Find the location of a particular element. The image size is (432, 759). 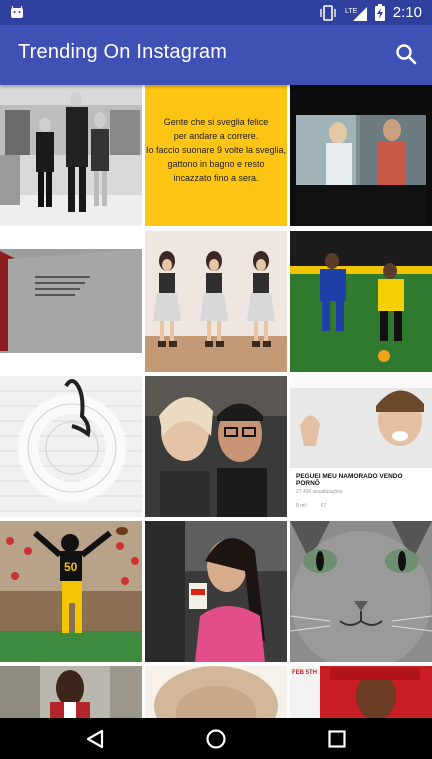

quote-line: gattono in bagno e resto is located at coordinates (216, 164).